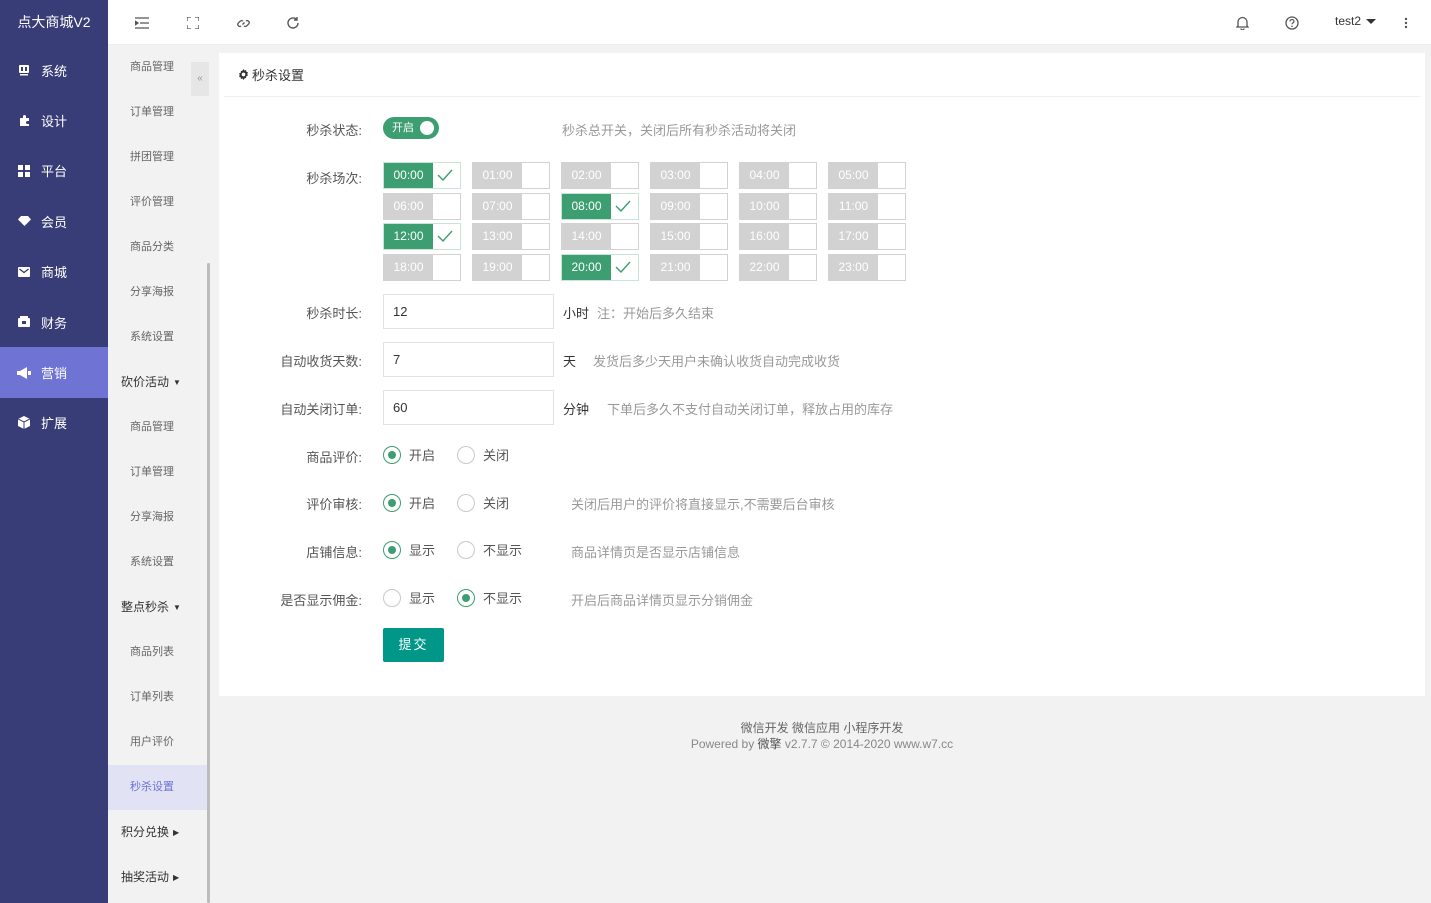  Describe the element at coordinates (468, 359) in the screenshot. I see `receive-days-input: 7` at that location.